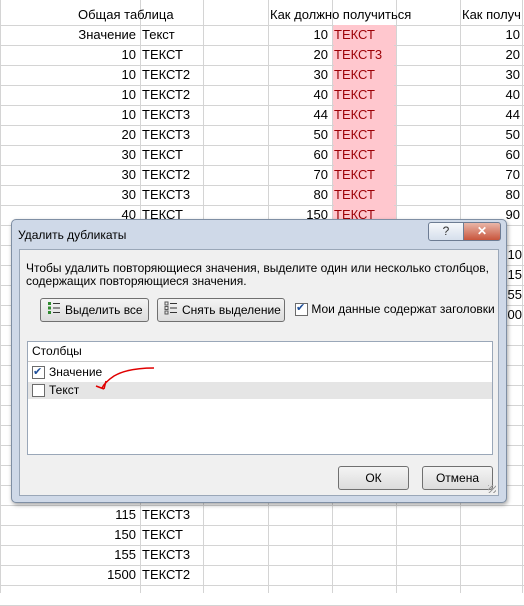  What do you see at coordinates (54, 311) in the screenshot?
I see `select-all-icon` at bounding box center [54, 311].